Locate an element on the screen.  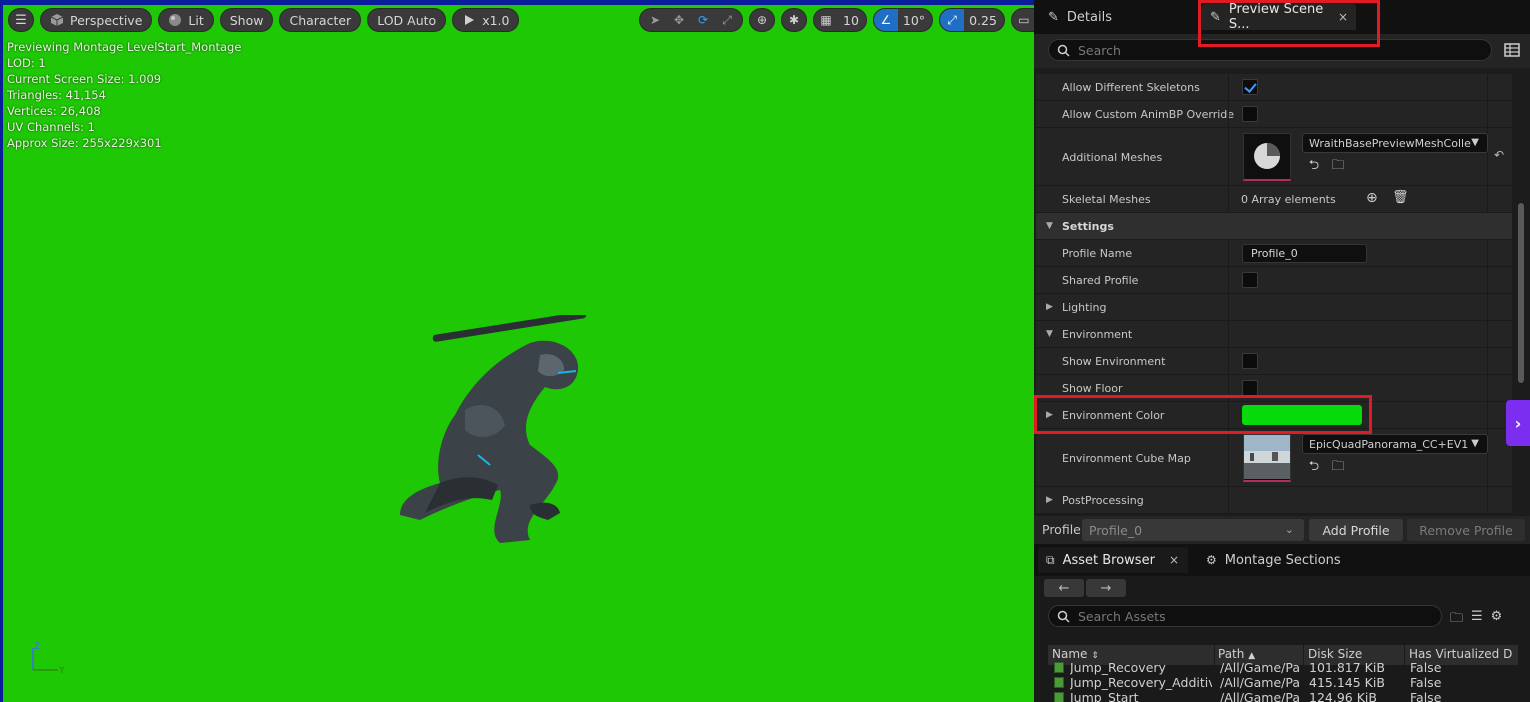
gear-icon: ⚙ is located at coordinates (1497, 620).